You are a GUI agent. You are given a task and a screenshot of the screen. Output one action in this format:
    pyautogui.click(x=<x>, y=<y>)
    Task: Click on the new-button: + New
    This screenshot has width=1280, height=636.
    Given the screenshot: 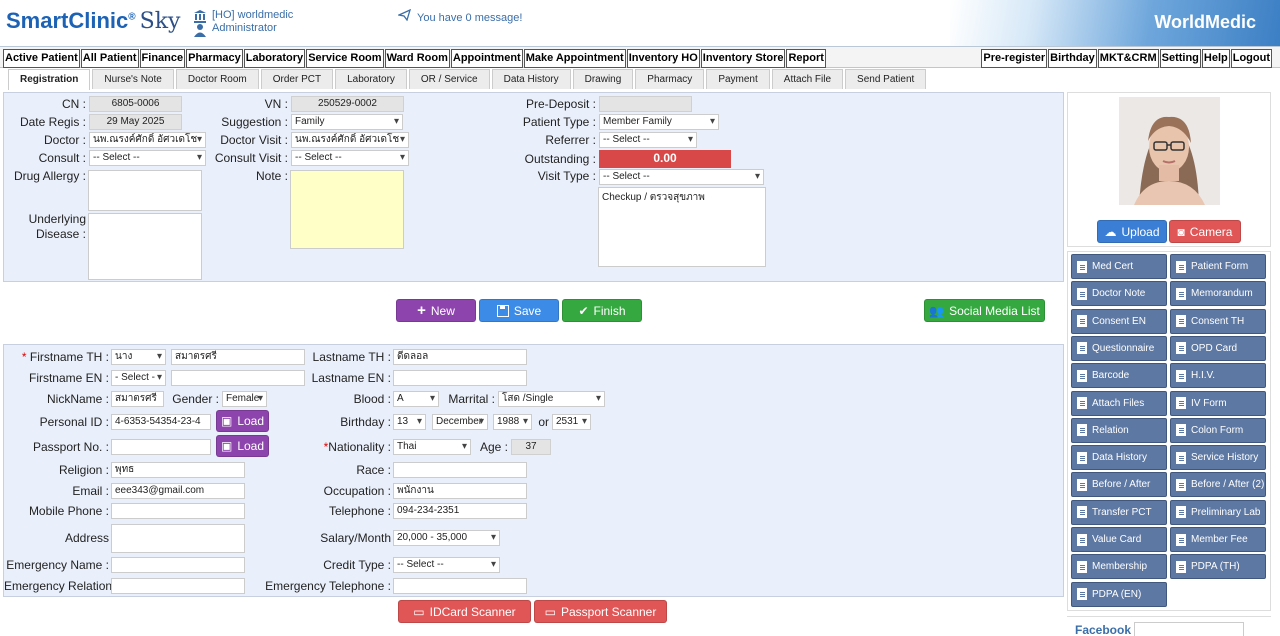 What is the action you would take?
    pyautogui.click(x=436, y=310)
    